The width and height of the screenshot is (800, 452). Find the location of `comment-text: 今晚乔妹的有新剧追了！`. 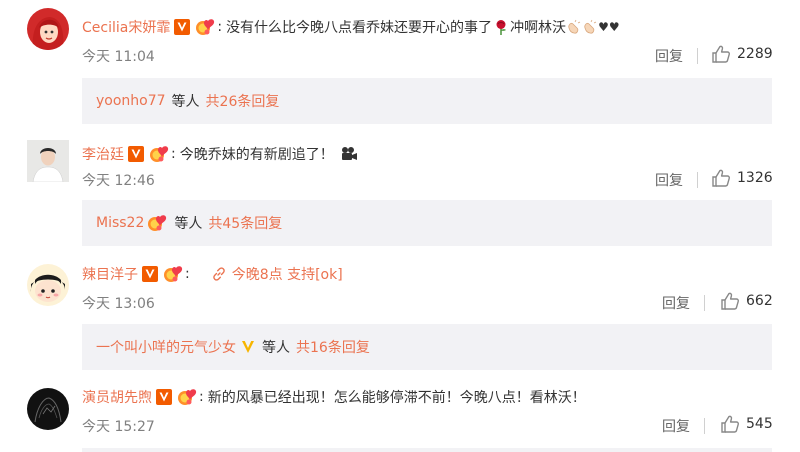

comment-text: 今晚乔妹的有新剧追了！ is located at coordinates (256, 155).